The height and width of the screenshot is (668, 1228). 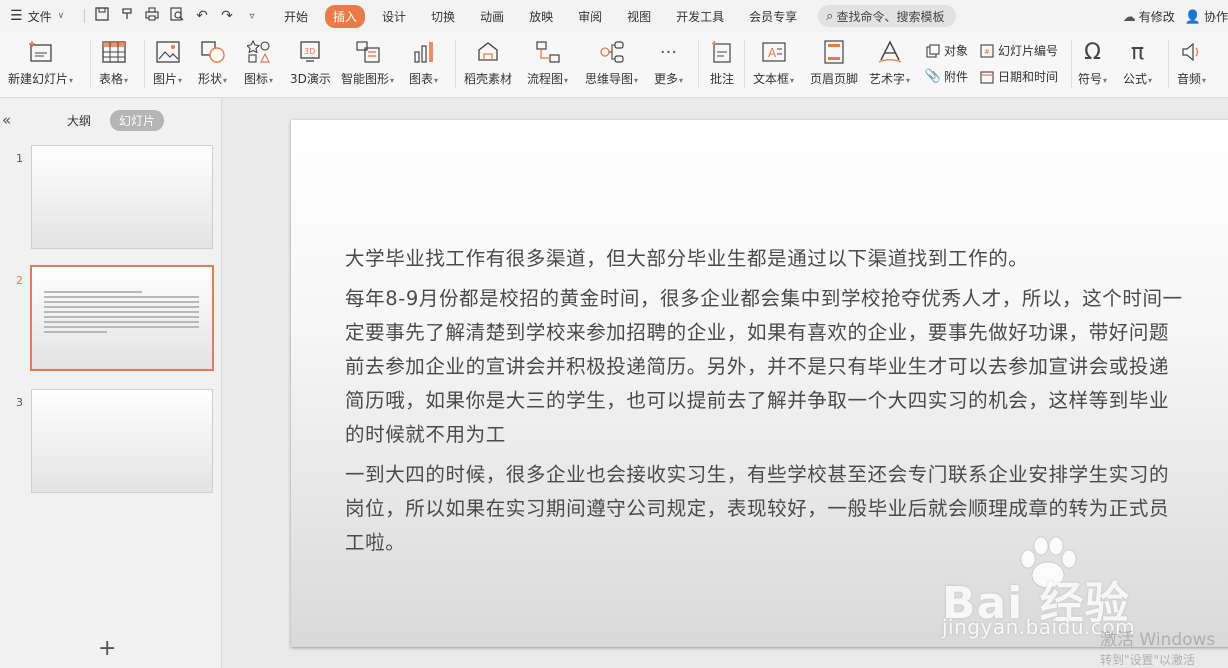 What do you see at coordinates (345, 16) in the screenshot?
I see `tab-insert: 插入` at bounding box center [345, 16].